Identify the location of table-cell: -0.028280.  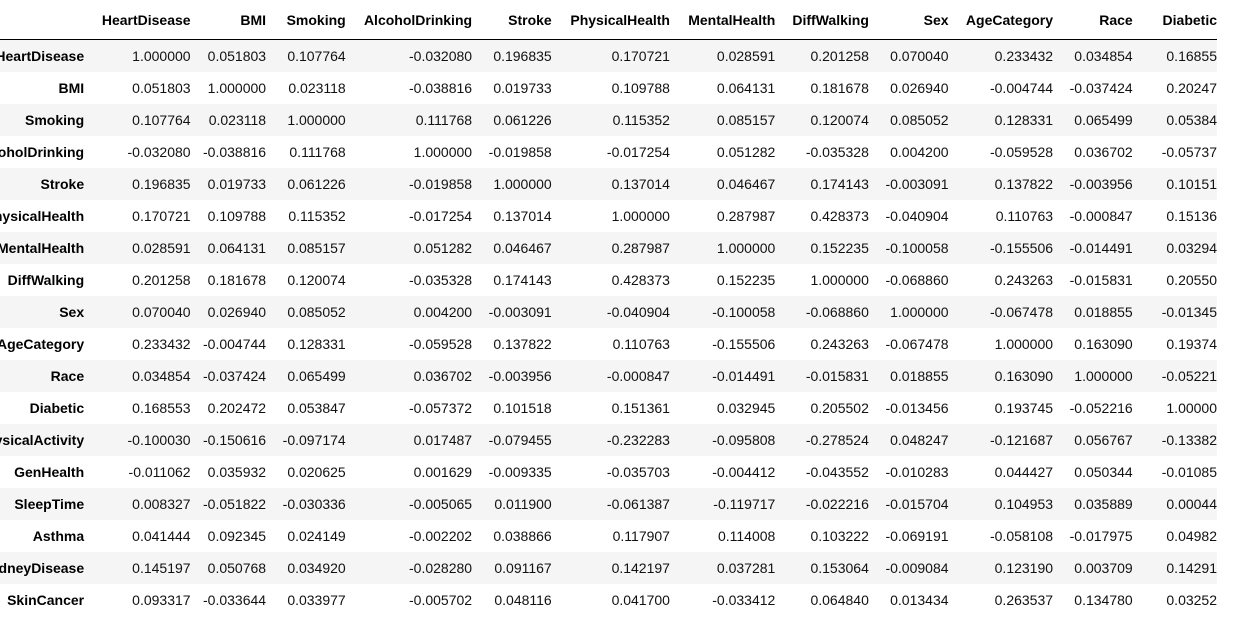
(441, 567).